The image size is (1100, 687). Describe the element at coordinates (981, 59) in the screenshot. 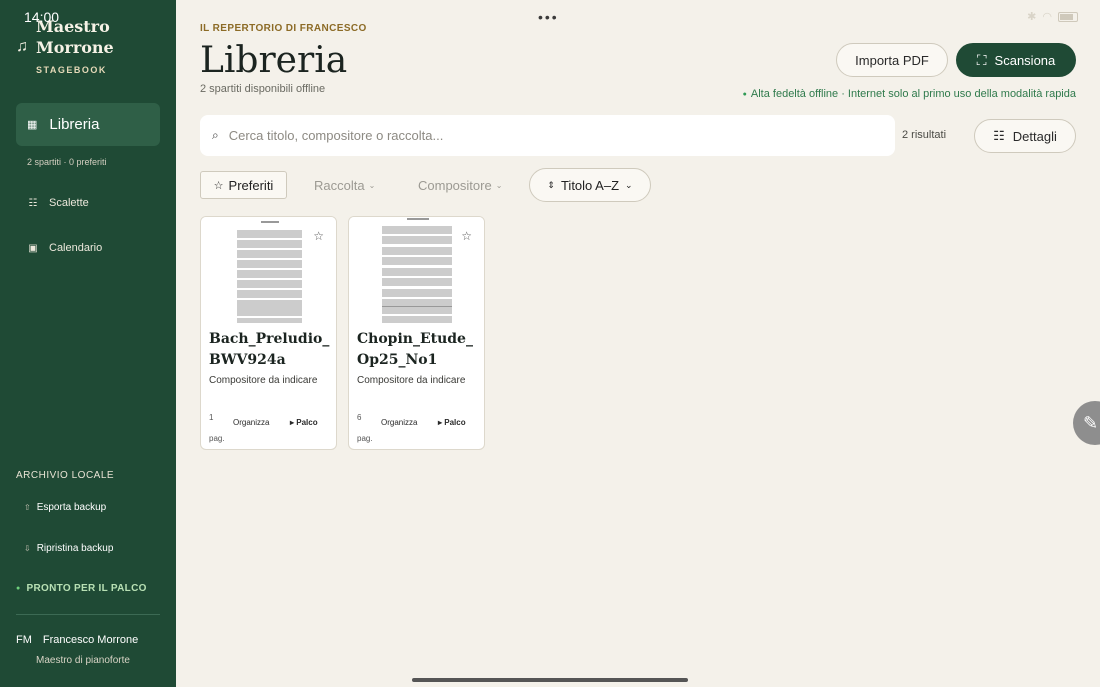

I see `scan-icon: ⛶` at that location.